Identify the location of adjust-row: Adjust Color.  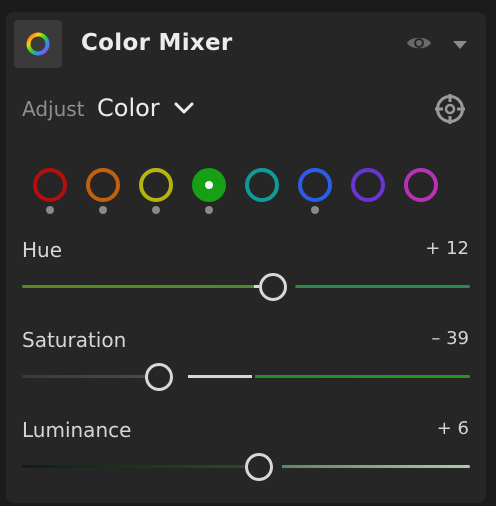
(246, 109).